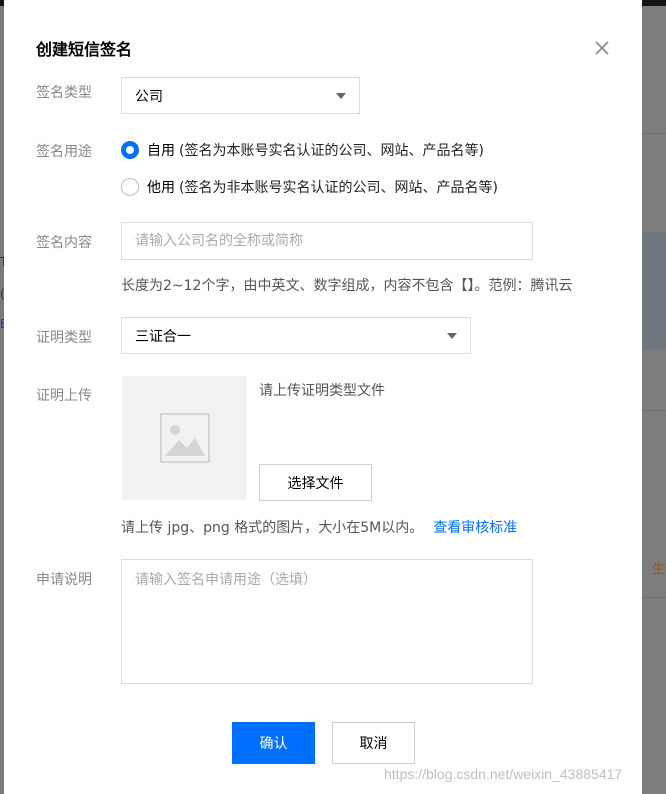 The height and width of the screenshot is (794, 666). I want to click on radio-button-unchecked, so click(130, 187).